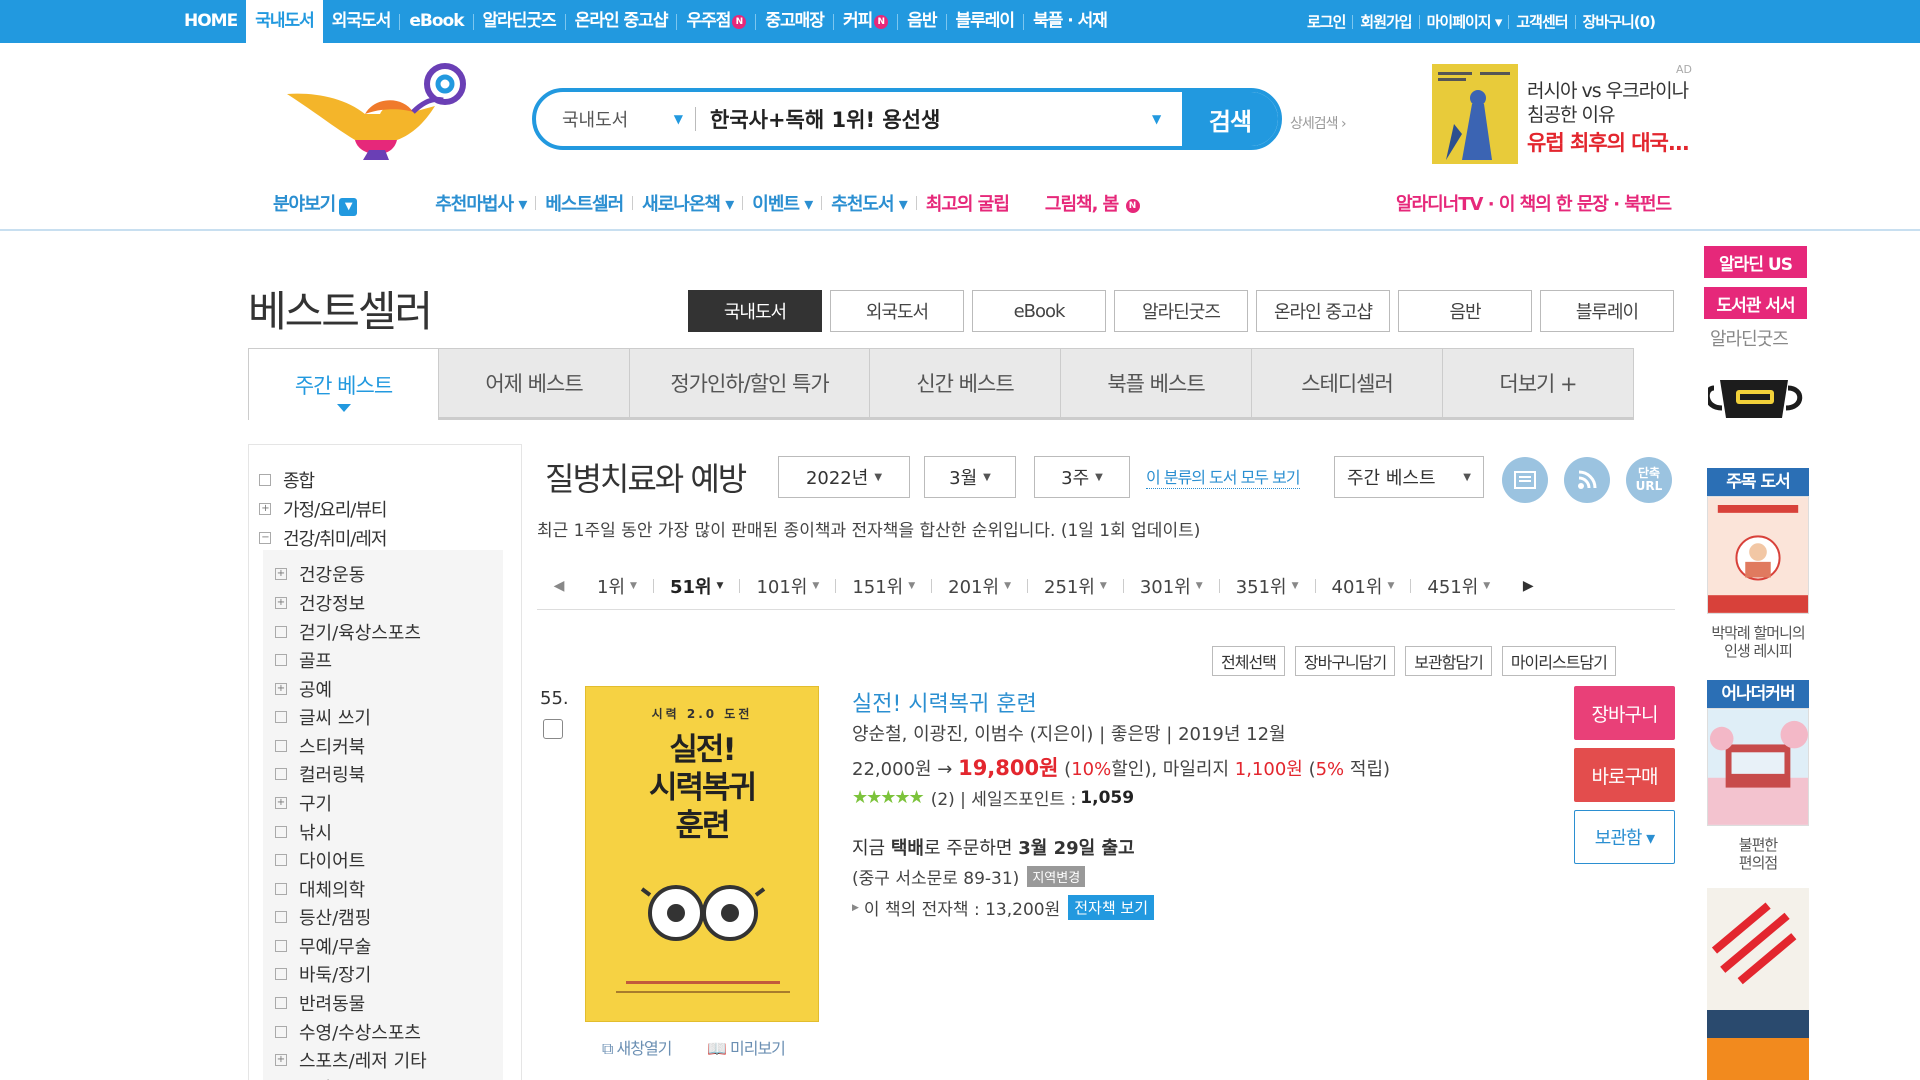 Image resolution: width=1920 pixels, height=1080 pixels. What do you see at coordinates (1758, 564) in the screenshot?
I see `featured-book-box: 주목 도서 박막례 할머니의 인생 레시피` at bounding box center [1758, 564].